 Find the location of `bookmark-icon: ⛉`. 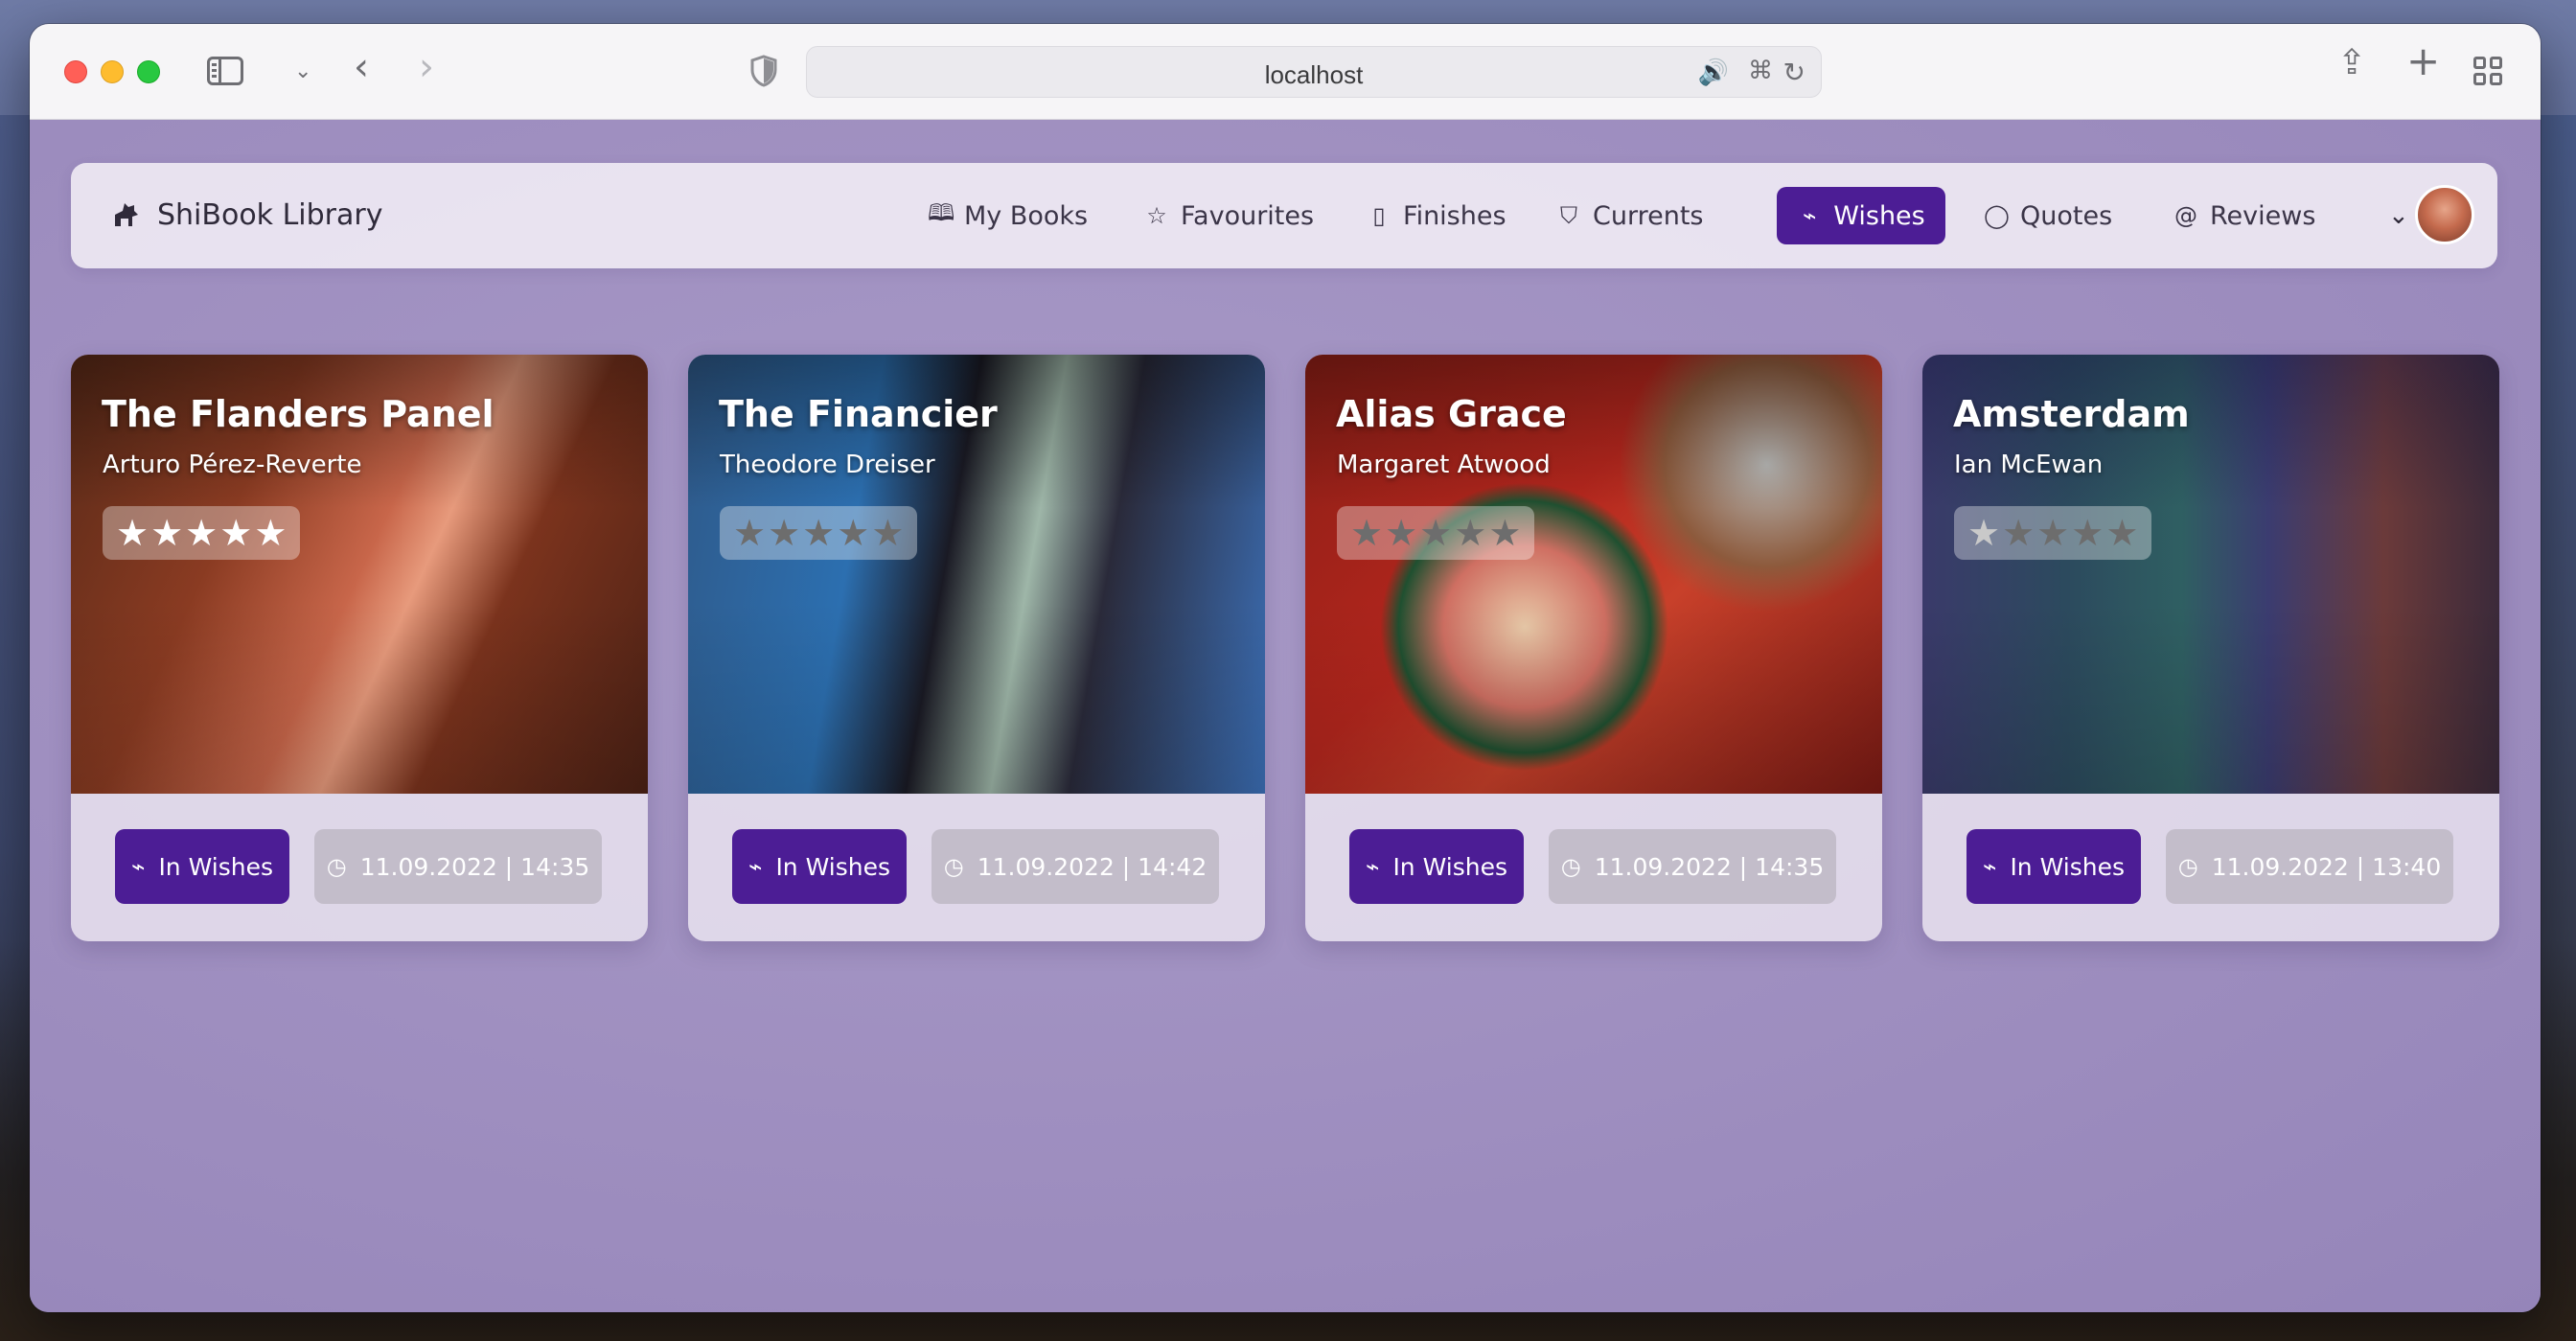

bookmark-icon: ⛉ is located at coordinates (1568, 216).